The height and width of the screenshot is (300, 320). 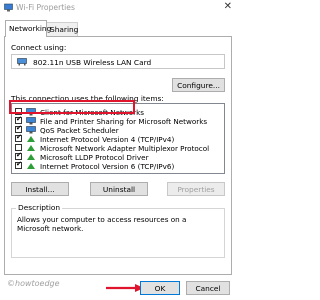 I want to click on cancel-button: Cancel, so click(x=208, y=288).